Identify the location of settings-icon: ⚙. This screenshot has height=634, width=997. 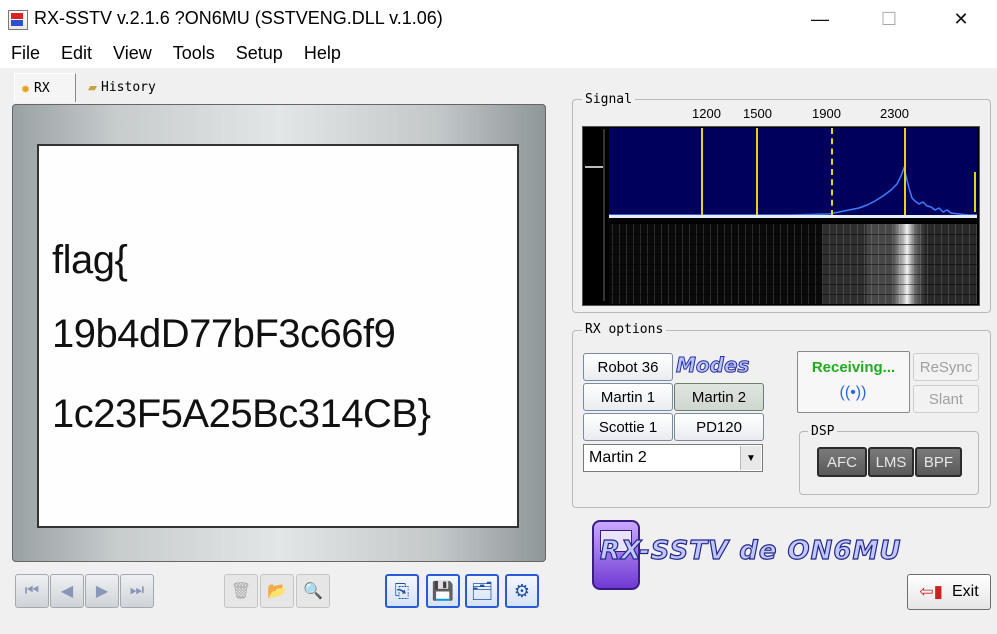
(522, 590).